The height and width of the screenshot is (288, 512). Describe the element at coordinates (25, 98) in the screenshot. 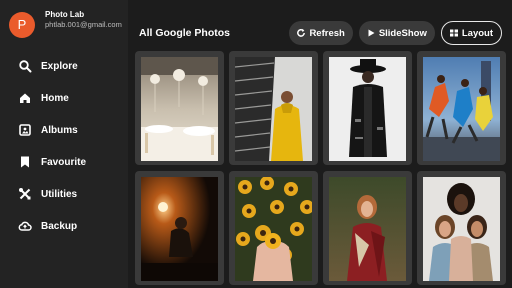

I see `home-icon` at that location.